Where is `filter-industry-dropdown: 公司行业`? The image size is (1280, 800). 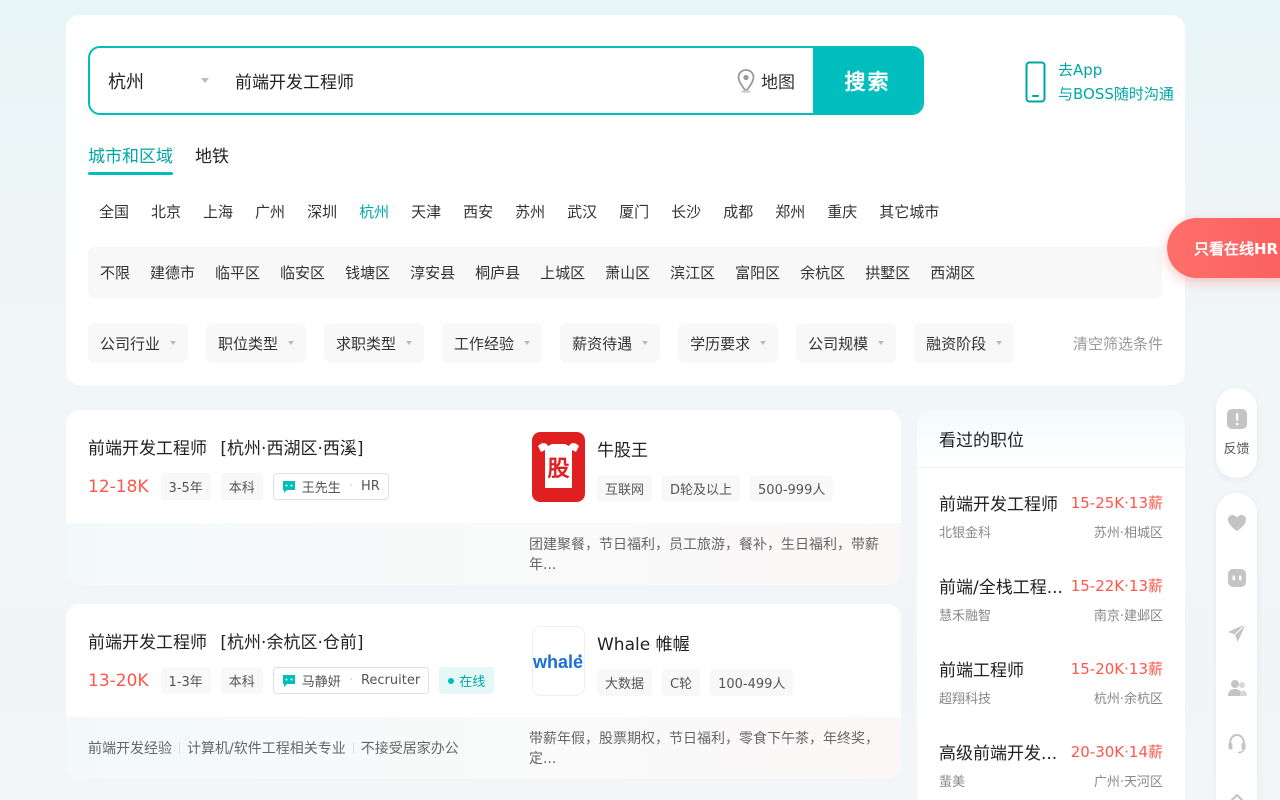 filter-industry-dropdown: 公司行业 is located at coordinates (138, 343).